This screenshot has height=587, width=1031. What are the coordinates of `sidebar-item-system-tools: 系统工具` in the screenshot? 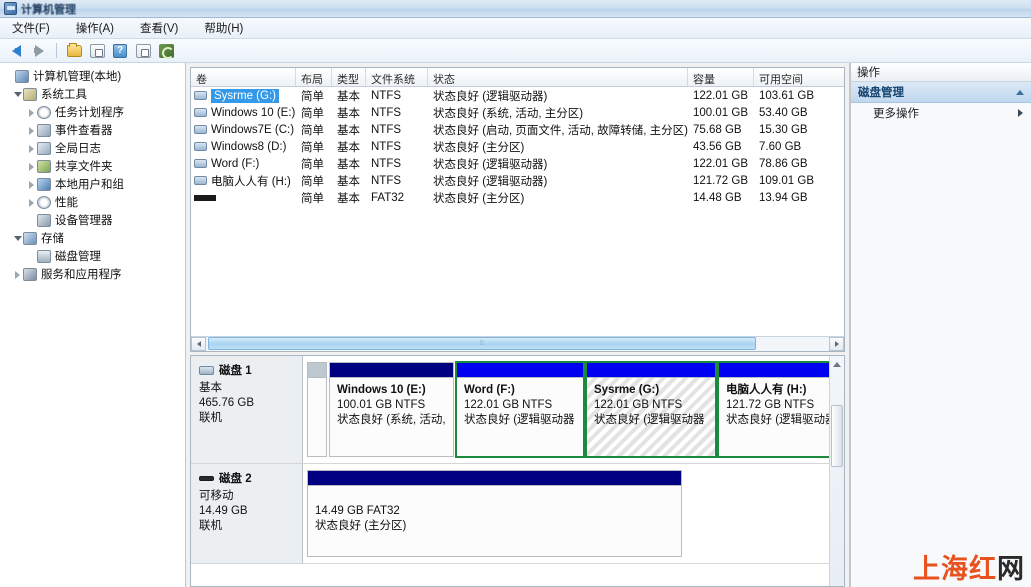 It's located at (92, 94).